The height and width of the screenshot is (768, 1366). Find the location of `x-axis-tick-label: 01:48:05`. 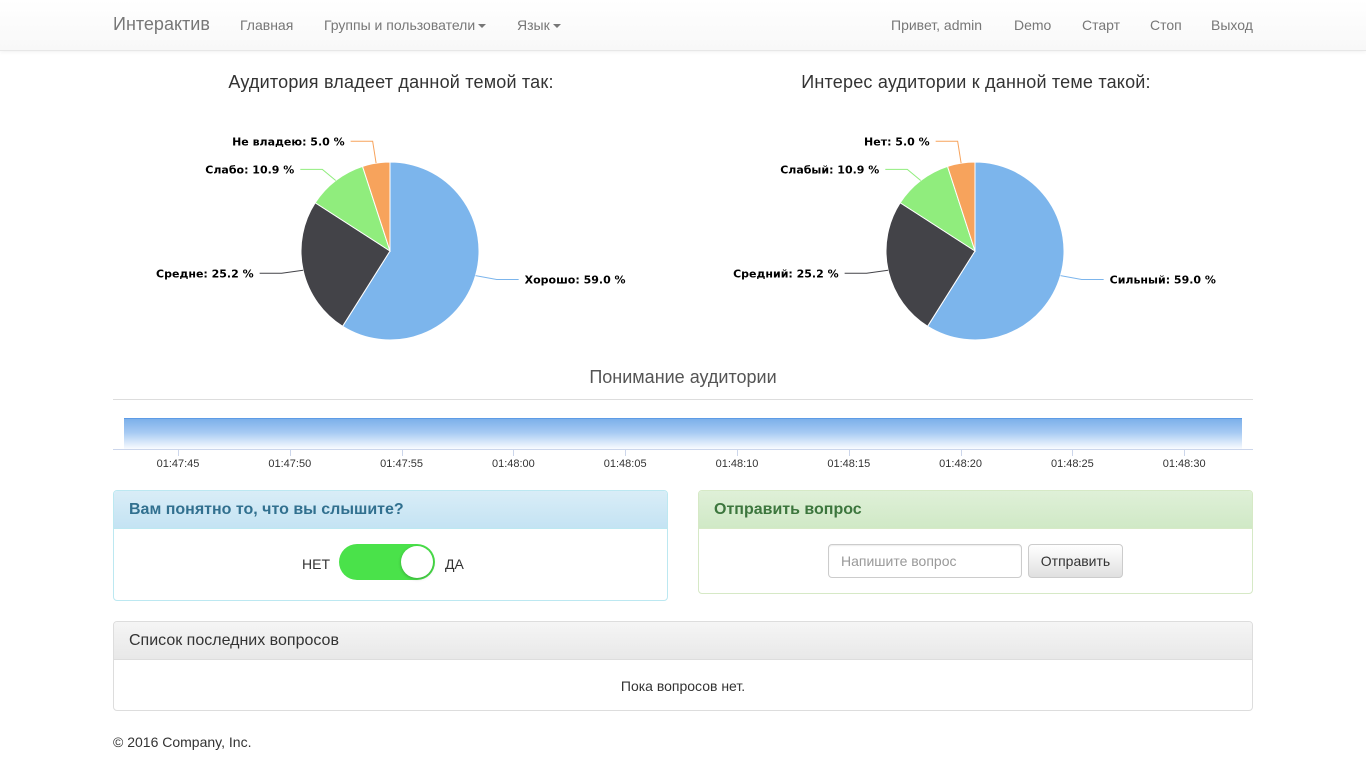

x-axis-tick-label: 01:48:05 is located at coordinates (625, 464).